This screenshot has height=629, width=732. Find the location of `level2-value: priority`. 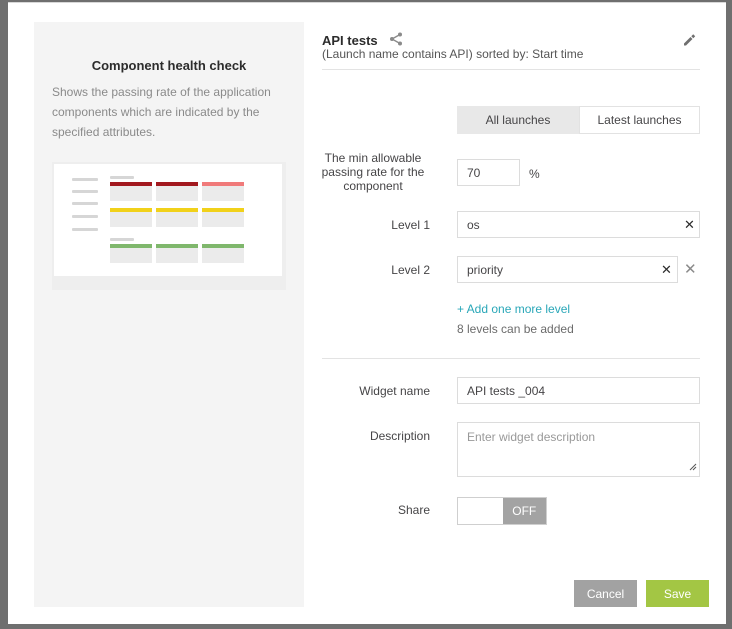

level2-value: priority is located at coordinates (485, 269).